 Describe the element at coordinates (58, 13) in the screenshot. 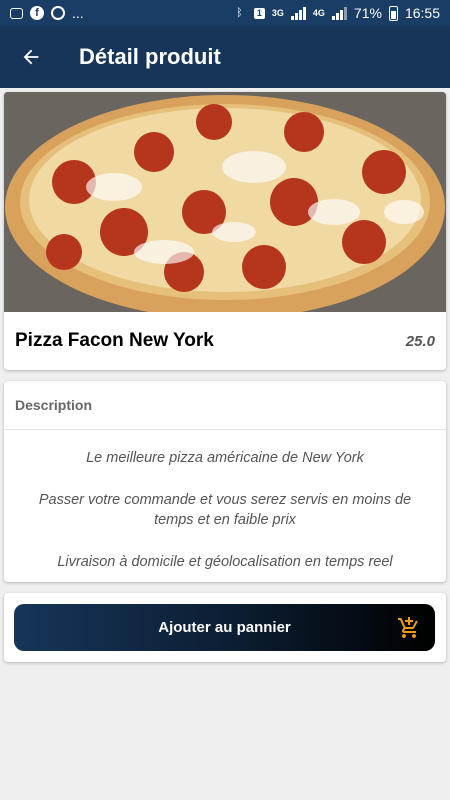

I see `sync-icon` at that location.